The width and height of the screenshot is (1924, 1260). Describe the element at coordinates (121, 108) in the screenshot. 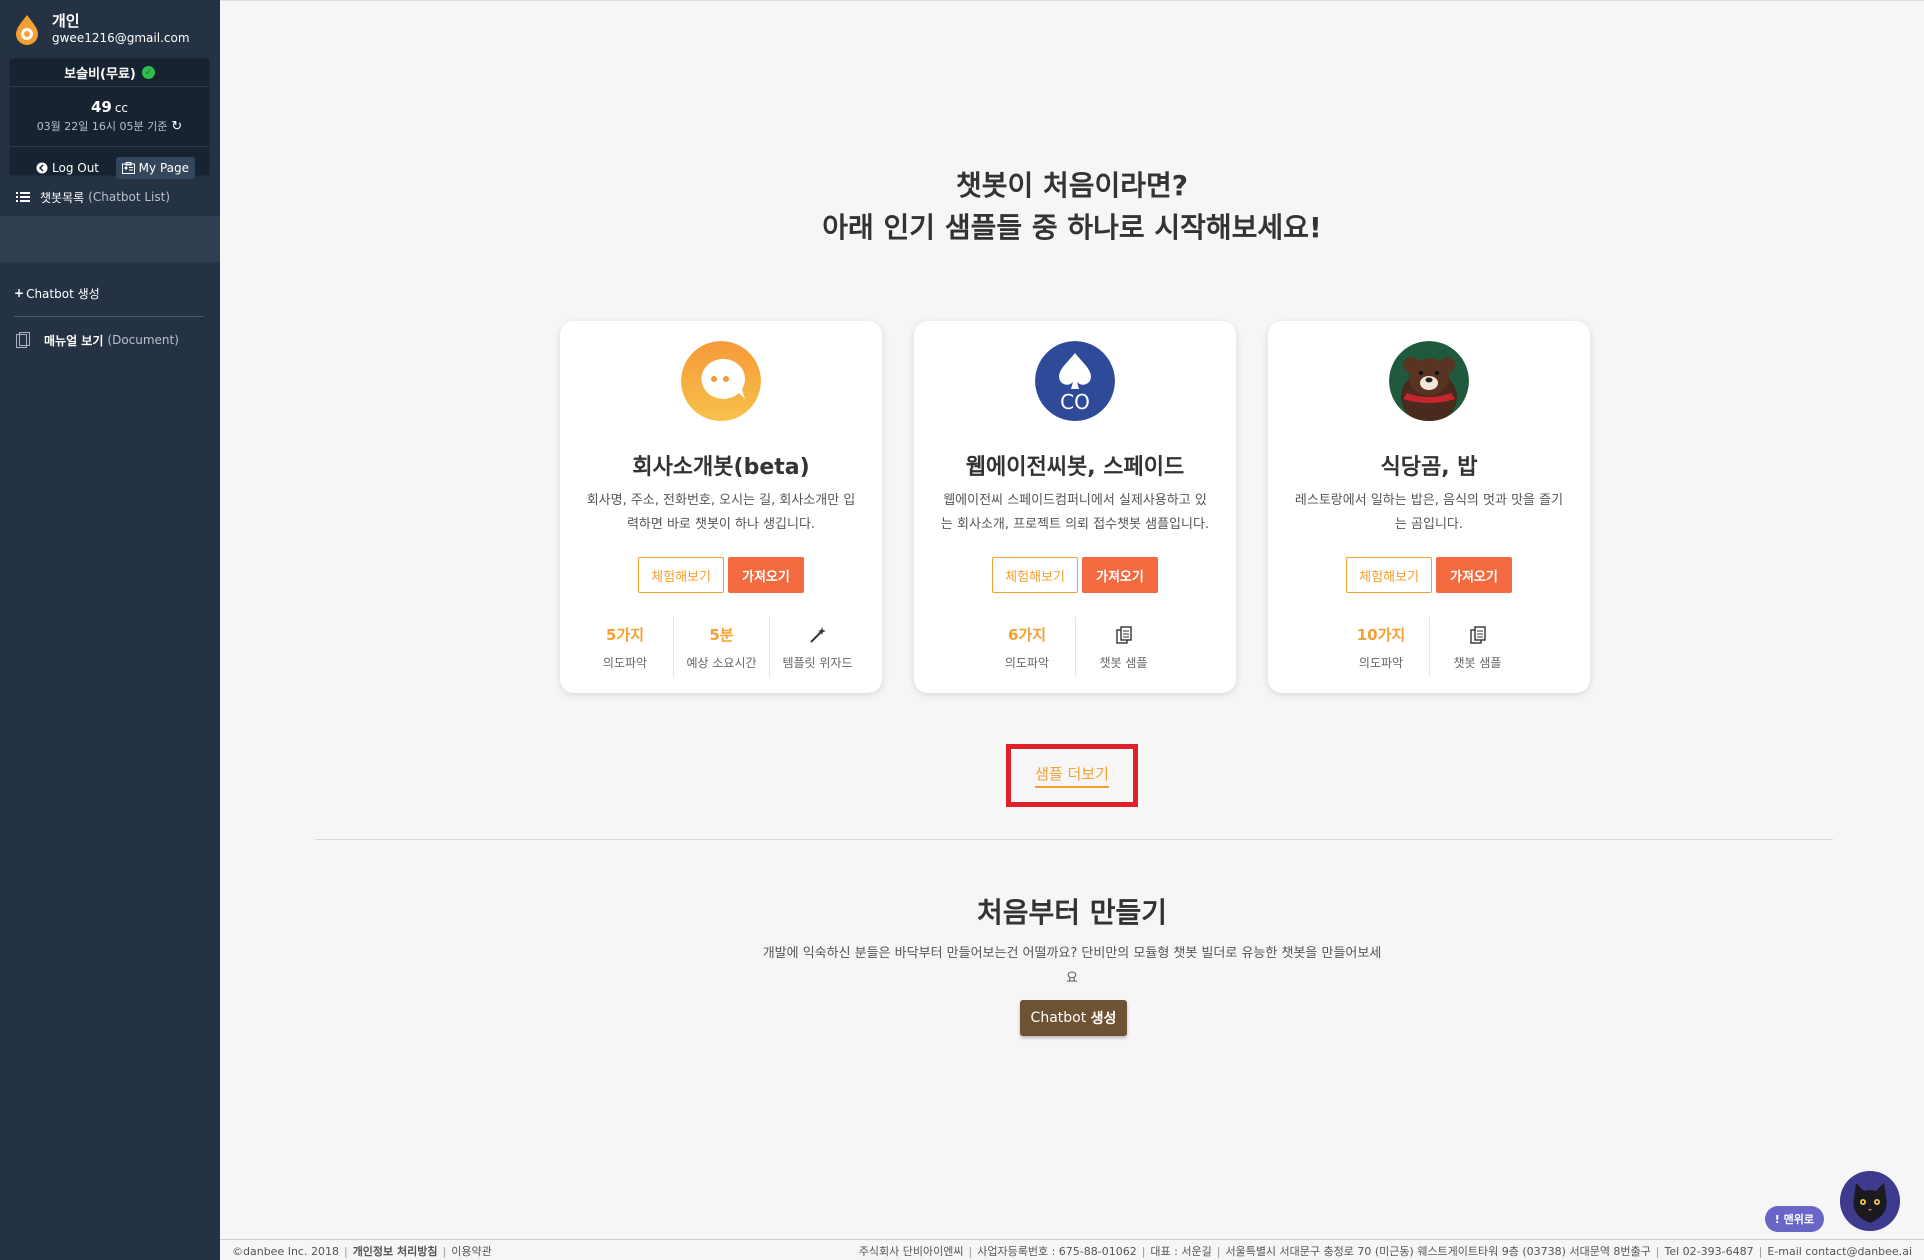

I see `credit-unit: cc` at that location.